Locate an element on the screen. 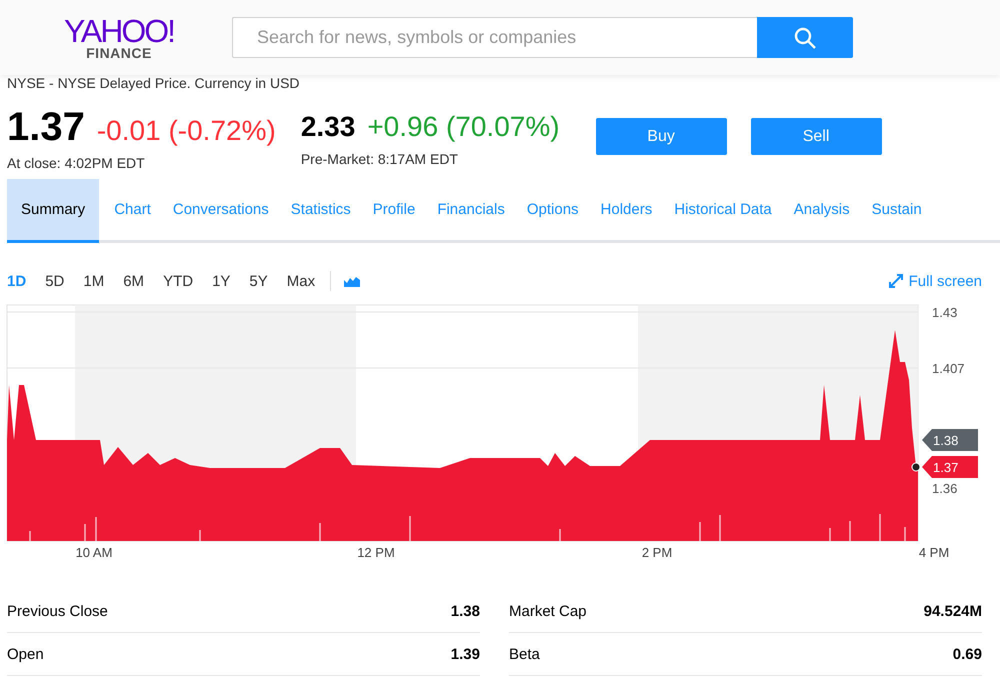 The image size is (1000, 692). range-tab: 5Y is located at coordinates (258, 281).